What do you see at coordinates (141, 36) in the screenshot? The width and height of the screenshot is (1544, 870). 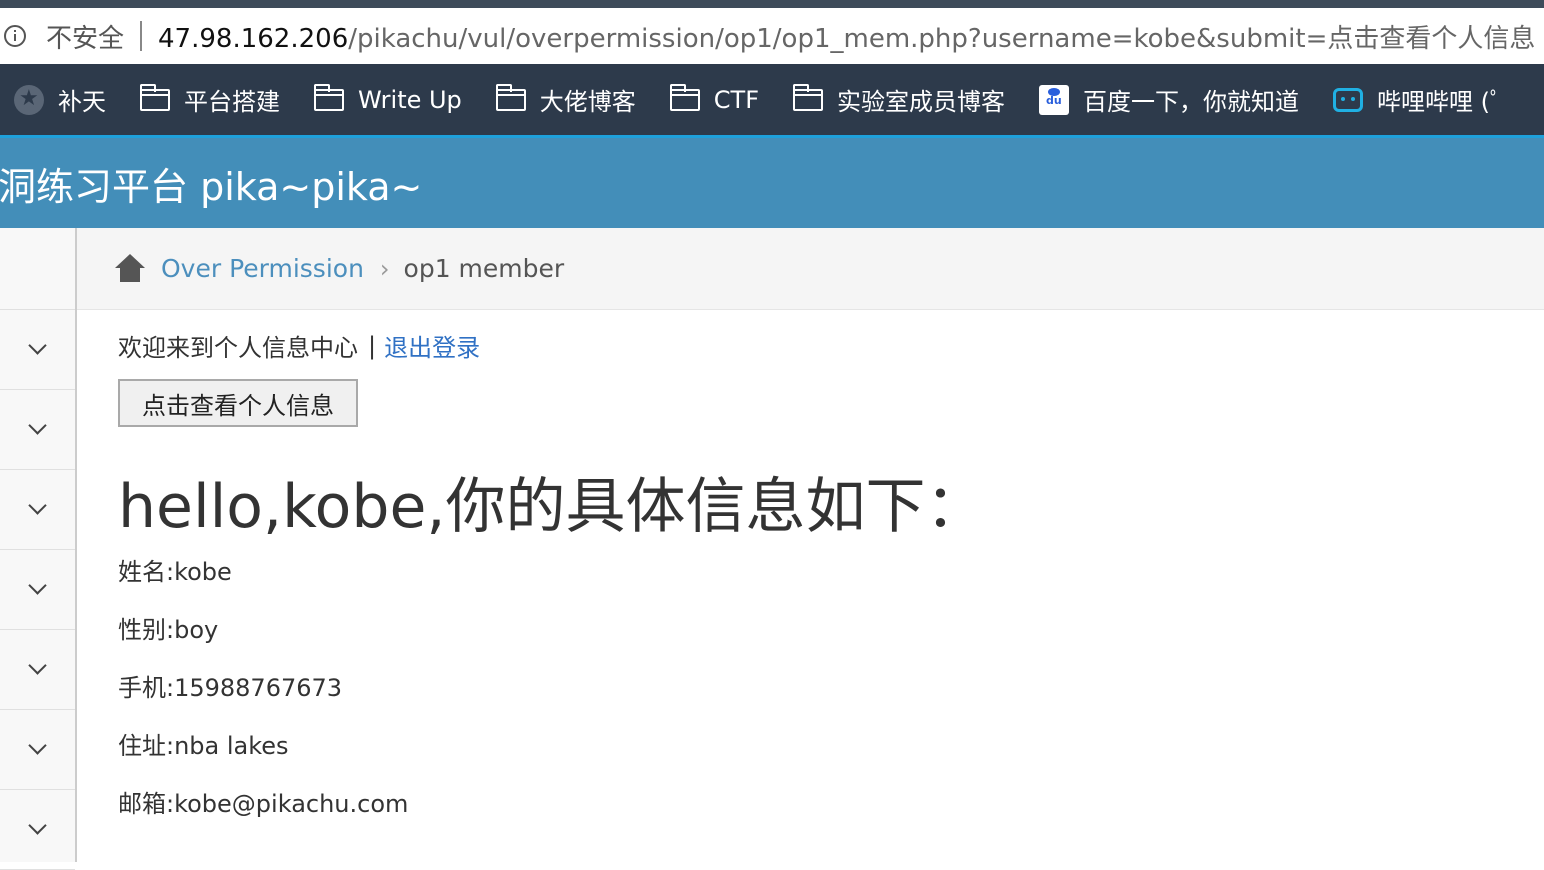 I see `address-separator` at bounding box center [141, 36].